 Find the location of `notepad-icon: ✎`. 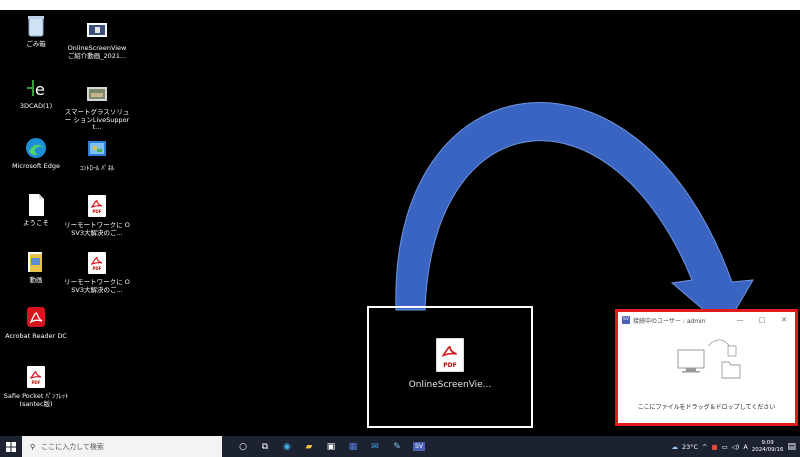

notepad-icon: ✎ is located at coordinates (397, 446).